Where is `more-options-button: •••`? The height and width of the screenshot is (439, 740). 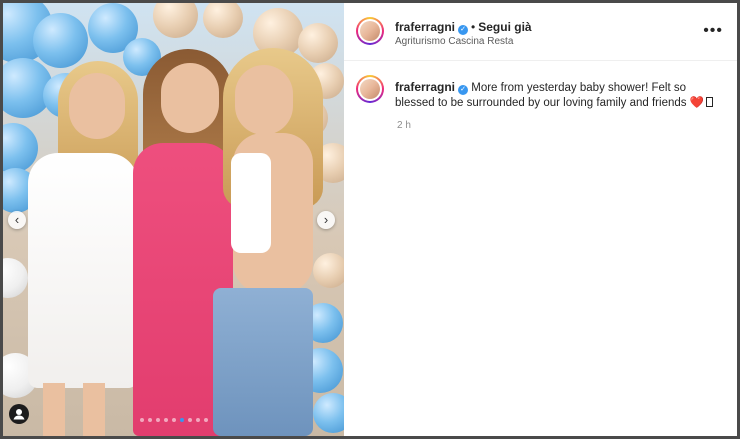
more-options-button: ••• is located at coordinates (713, 31).